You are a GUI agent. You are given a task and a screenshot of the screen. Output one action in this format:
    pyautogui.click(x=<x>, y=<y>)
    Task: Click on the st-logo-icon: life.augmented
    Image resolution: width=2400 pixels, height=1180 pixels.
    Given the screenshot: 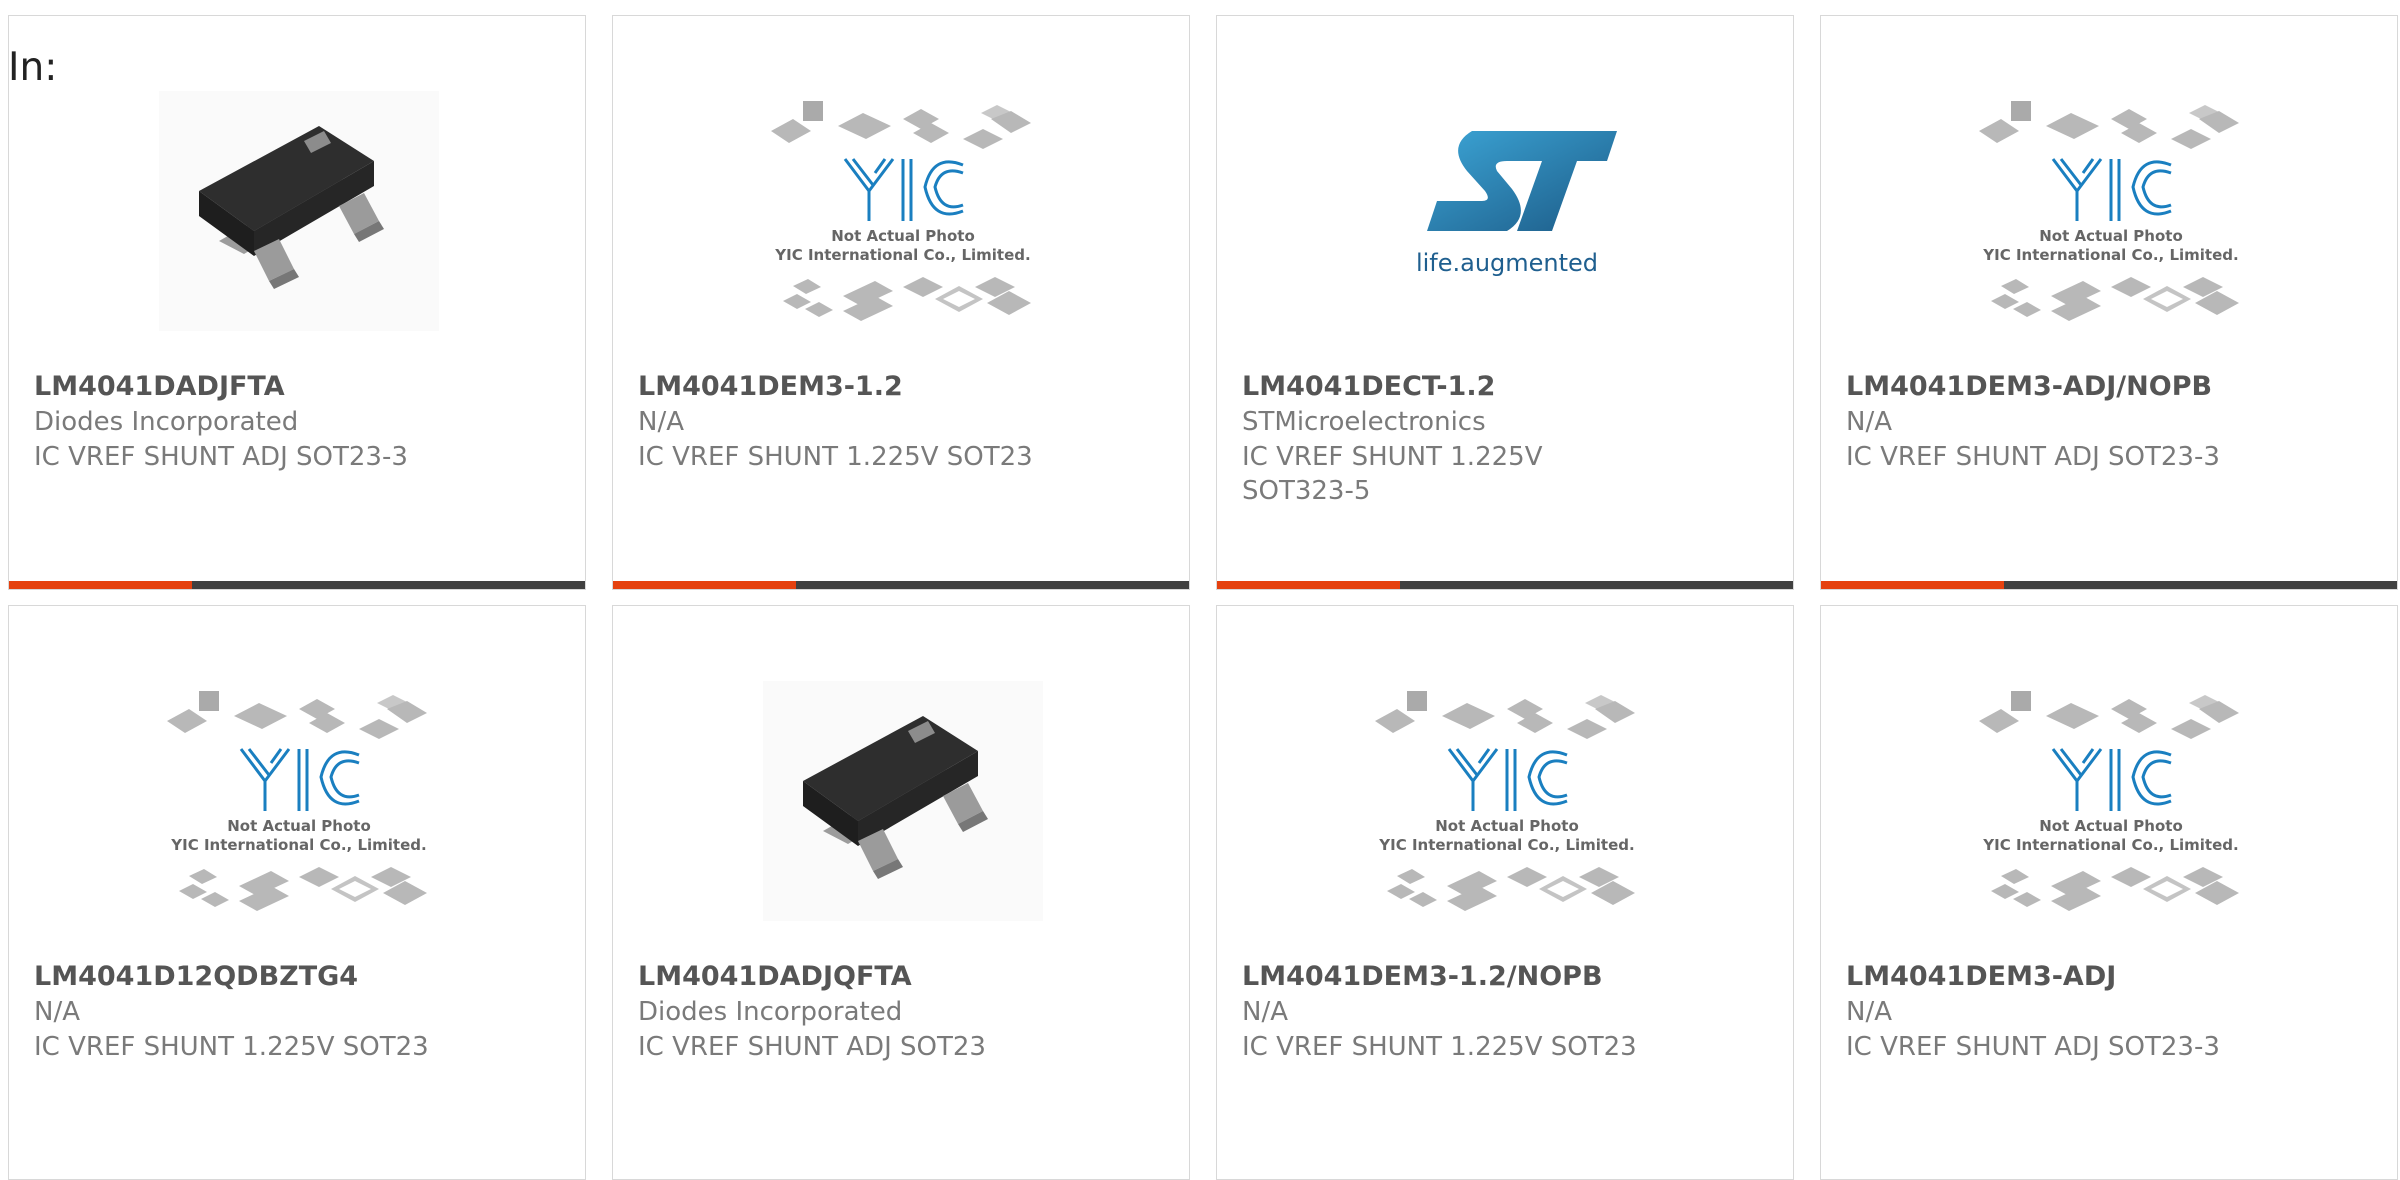 What is the action you would take?
    pyautogui.click(x=1516, y=204)
    